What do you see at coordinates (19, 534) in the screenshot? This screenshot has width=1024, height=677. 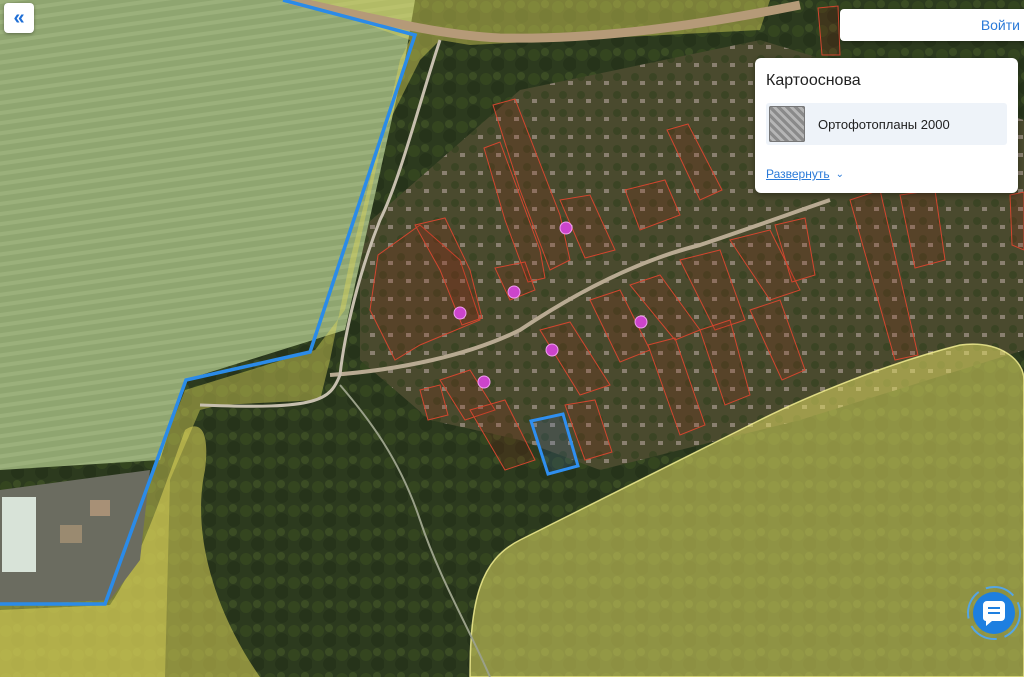 I see `building-white-roof` at bounding box center [19, 534].